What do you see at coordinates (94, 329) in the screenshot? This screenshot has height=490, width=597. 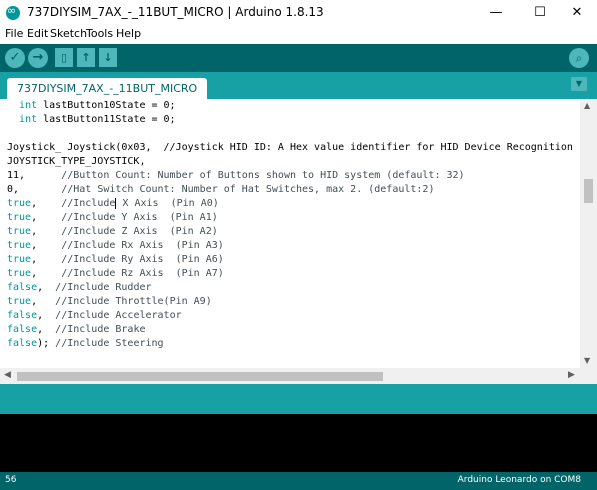 I see `code-comment: //Include Brake` at bounding box center [94, 329].